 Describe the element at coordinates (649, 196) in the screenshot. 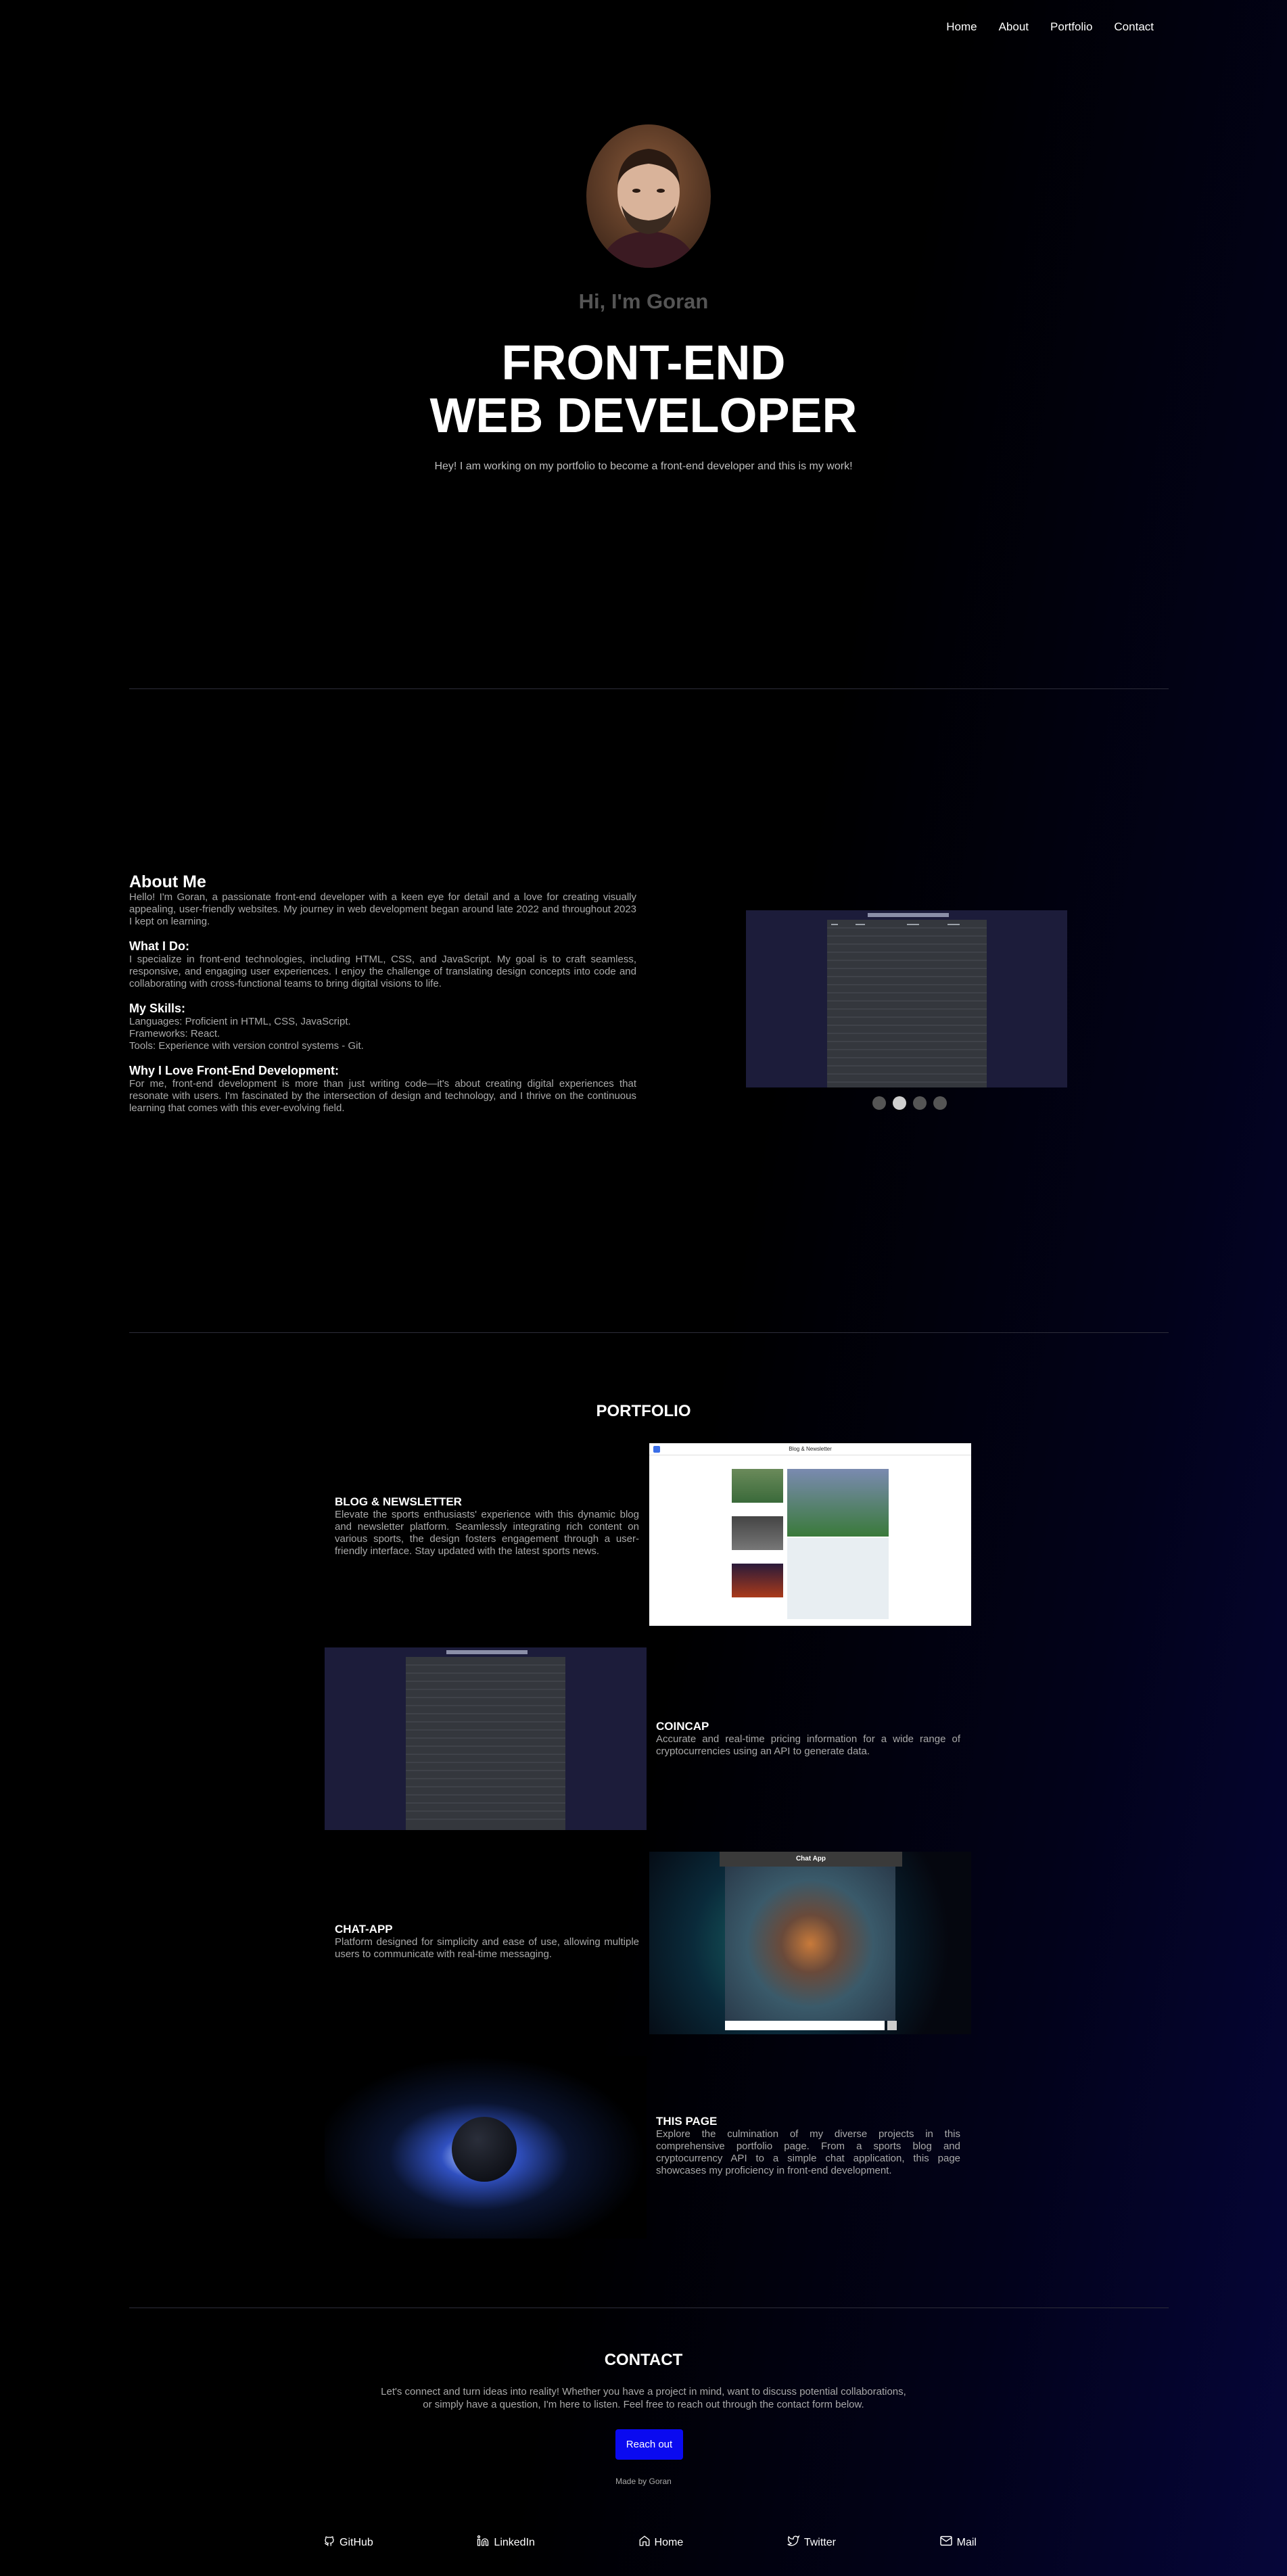

I see `profile-photo` at that location.